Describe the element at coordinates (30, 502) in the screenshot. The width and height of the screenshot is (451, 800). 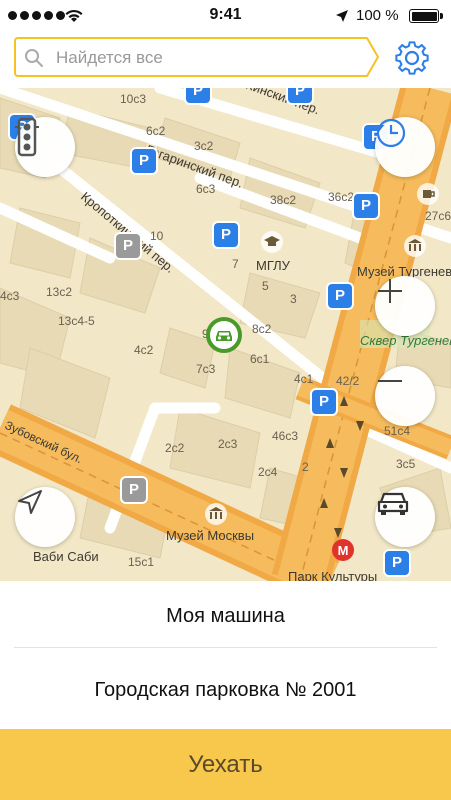
I see `navigation-arrow-icon` at that location.